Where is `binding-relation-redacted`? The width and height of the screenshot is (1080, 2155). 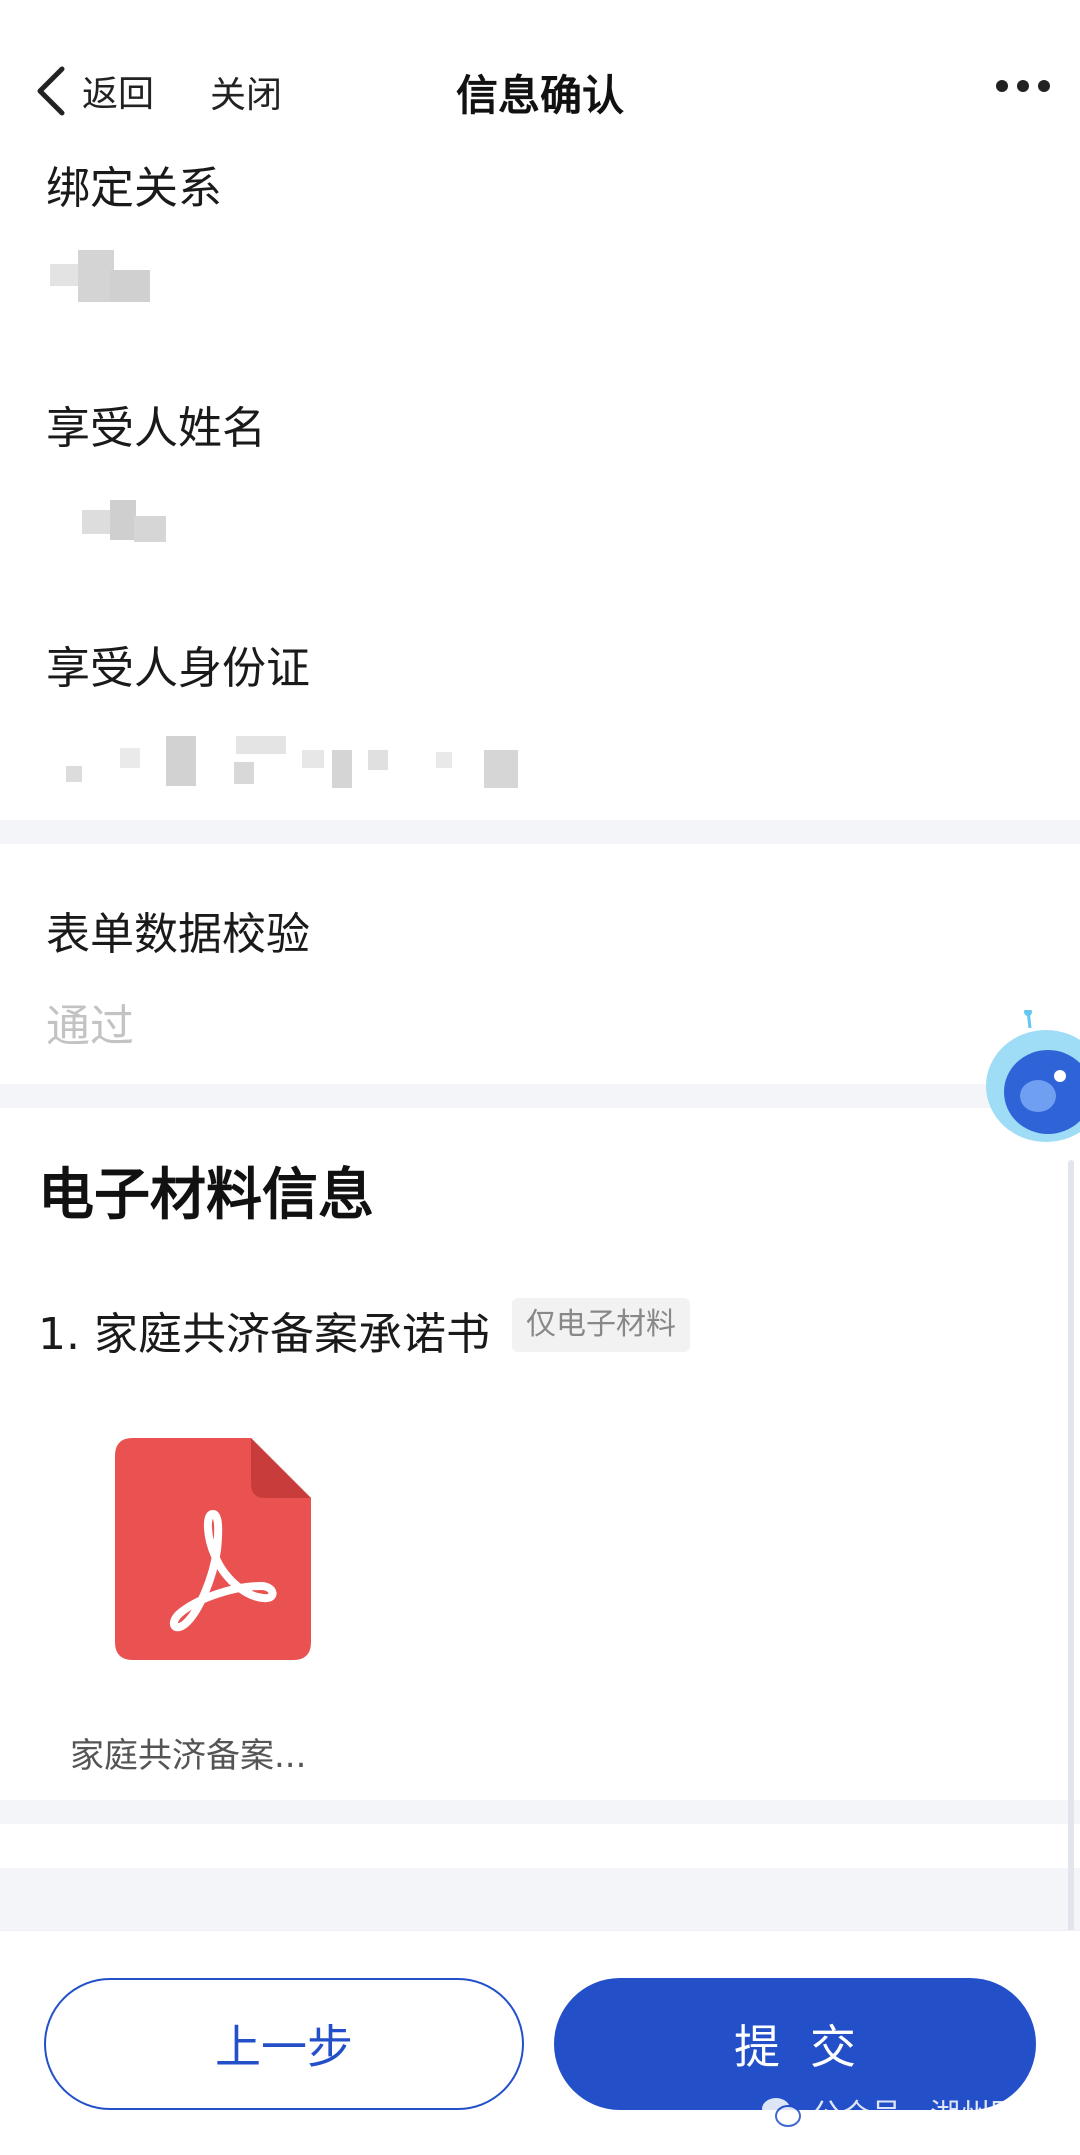 binding-relation-redacted is located at coordinates (105, 277).